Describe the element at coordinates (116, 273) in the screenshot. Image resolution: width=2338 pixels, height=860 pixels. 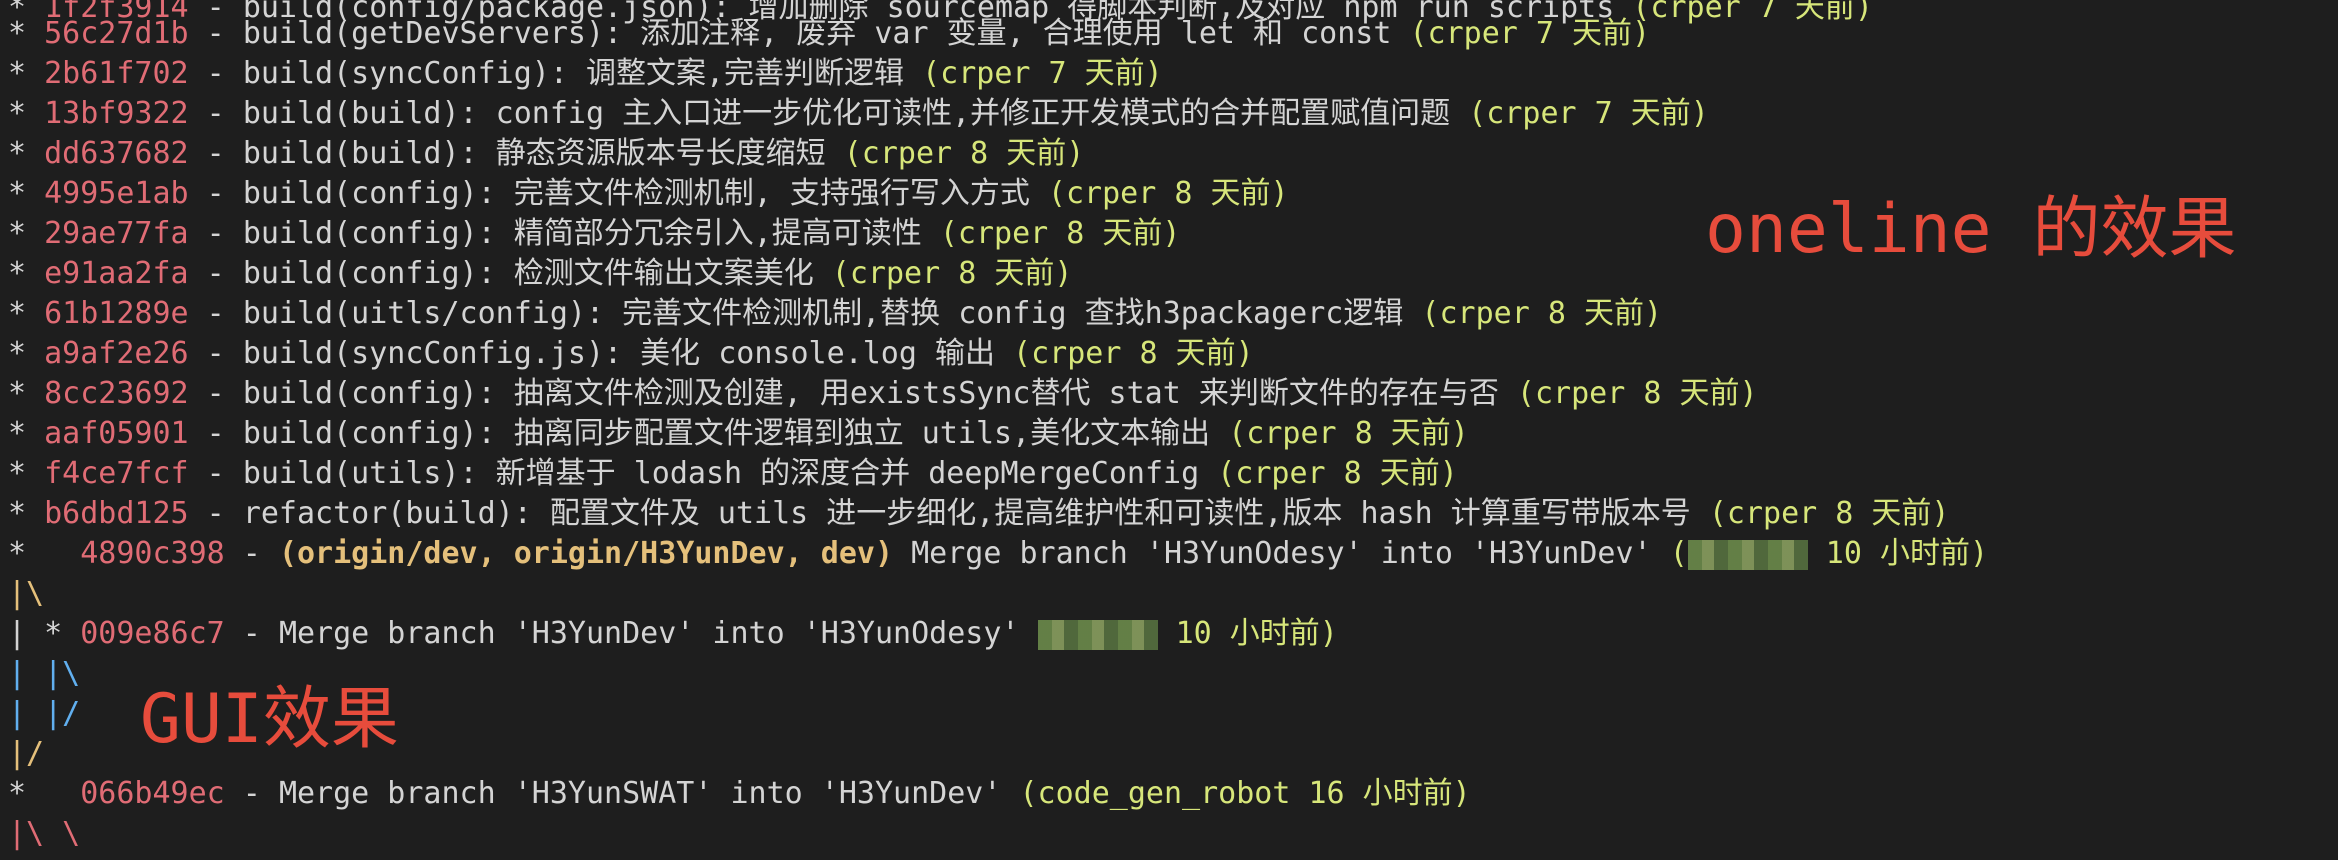
I see `commit-hash: e91aa2fa` at that location.